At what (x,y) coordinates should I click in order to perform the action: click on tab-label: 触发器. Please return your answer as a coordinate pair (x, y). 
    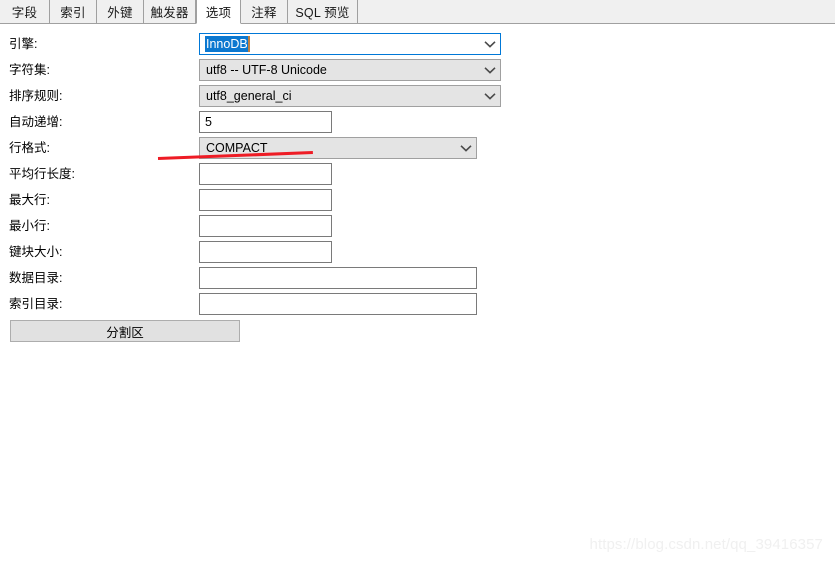
    Looking at the image, I should click on (169, 13).